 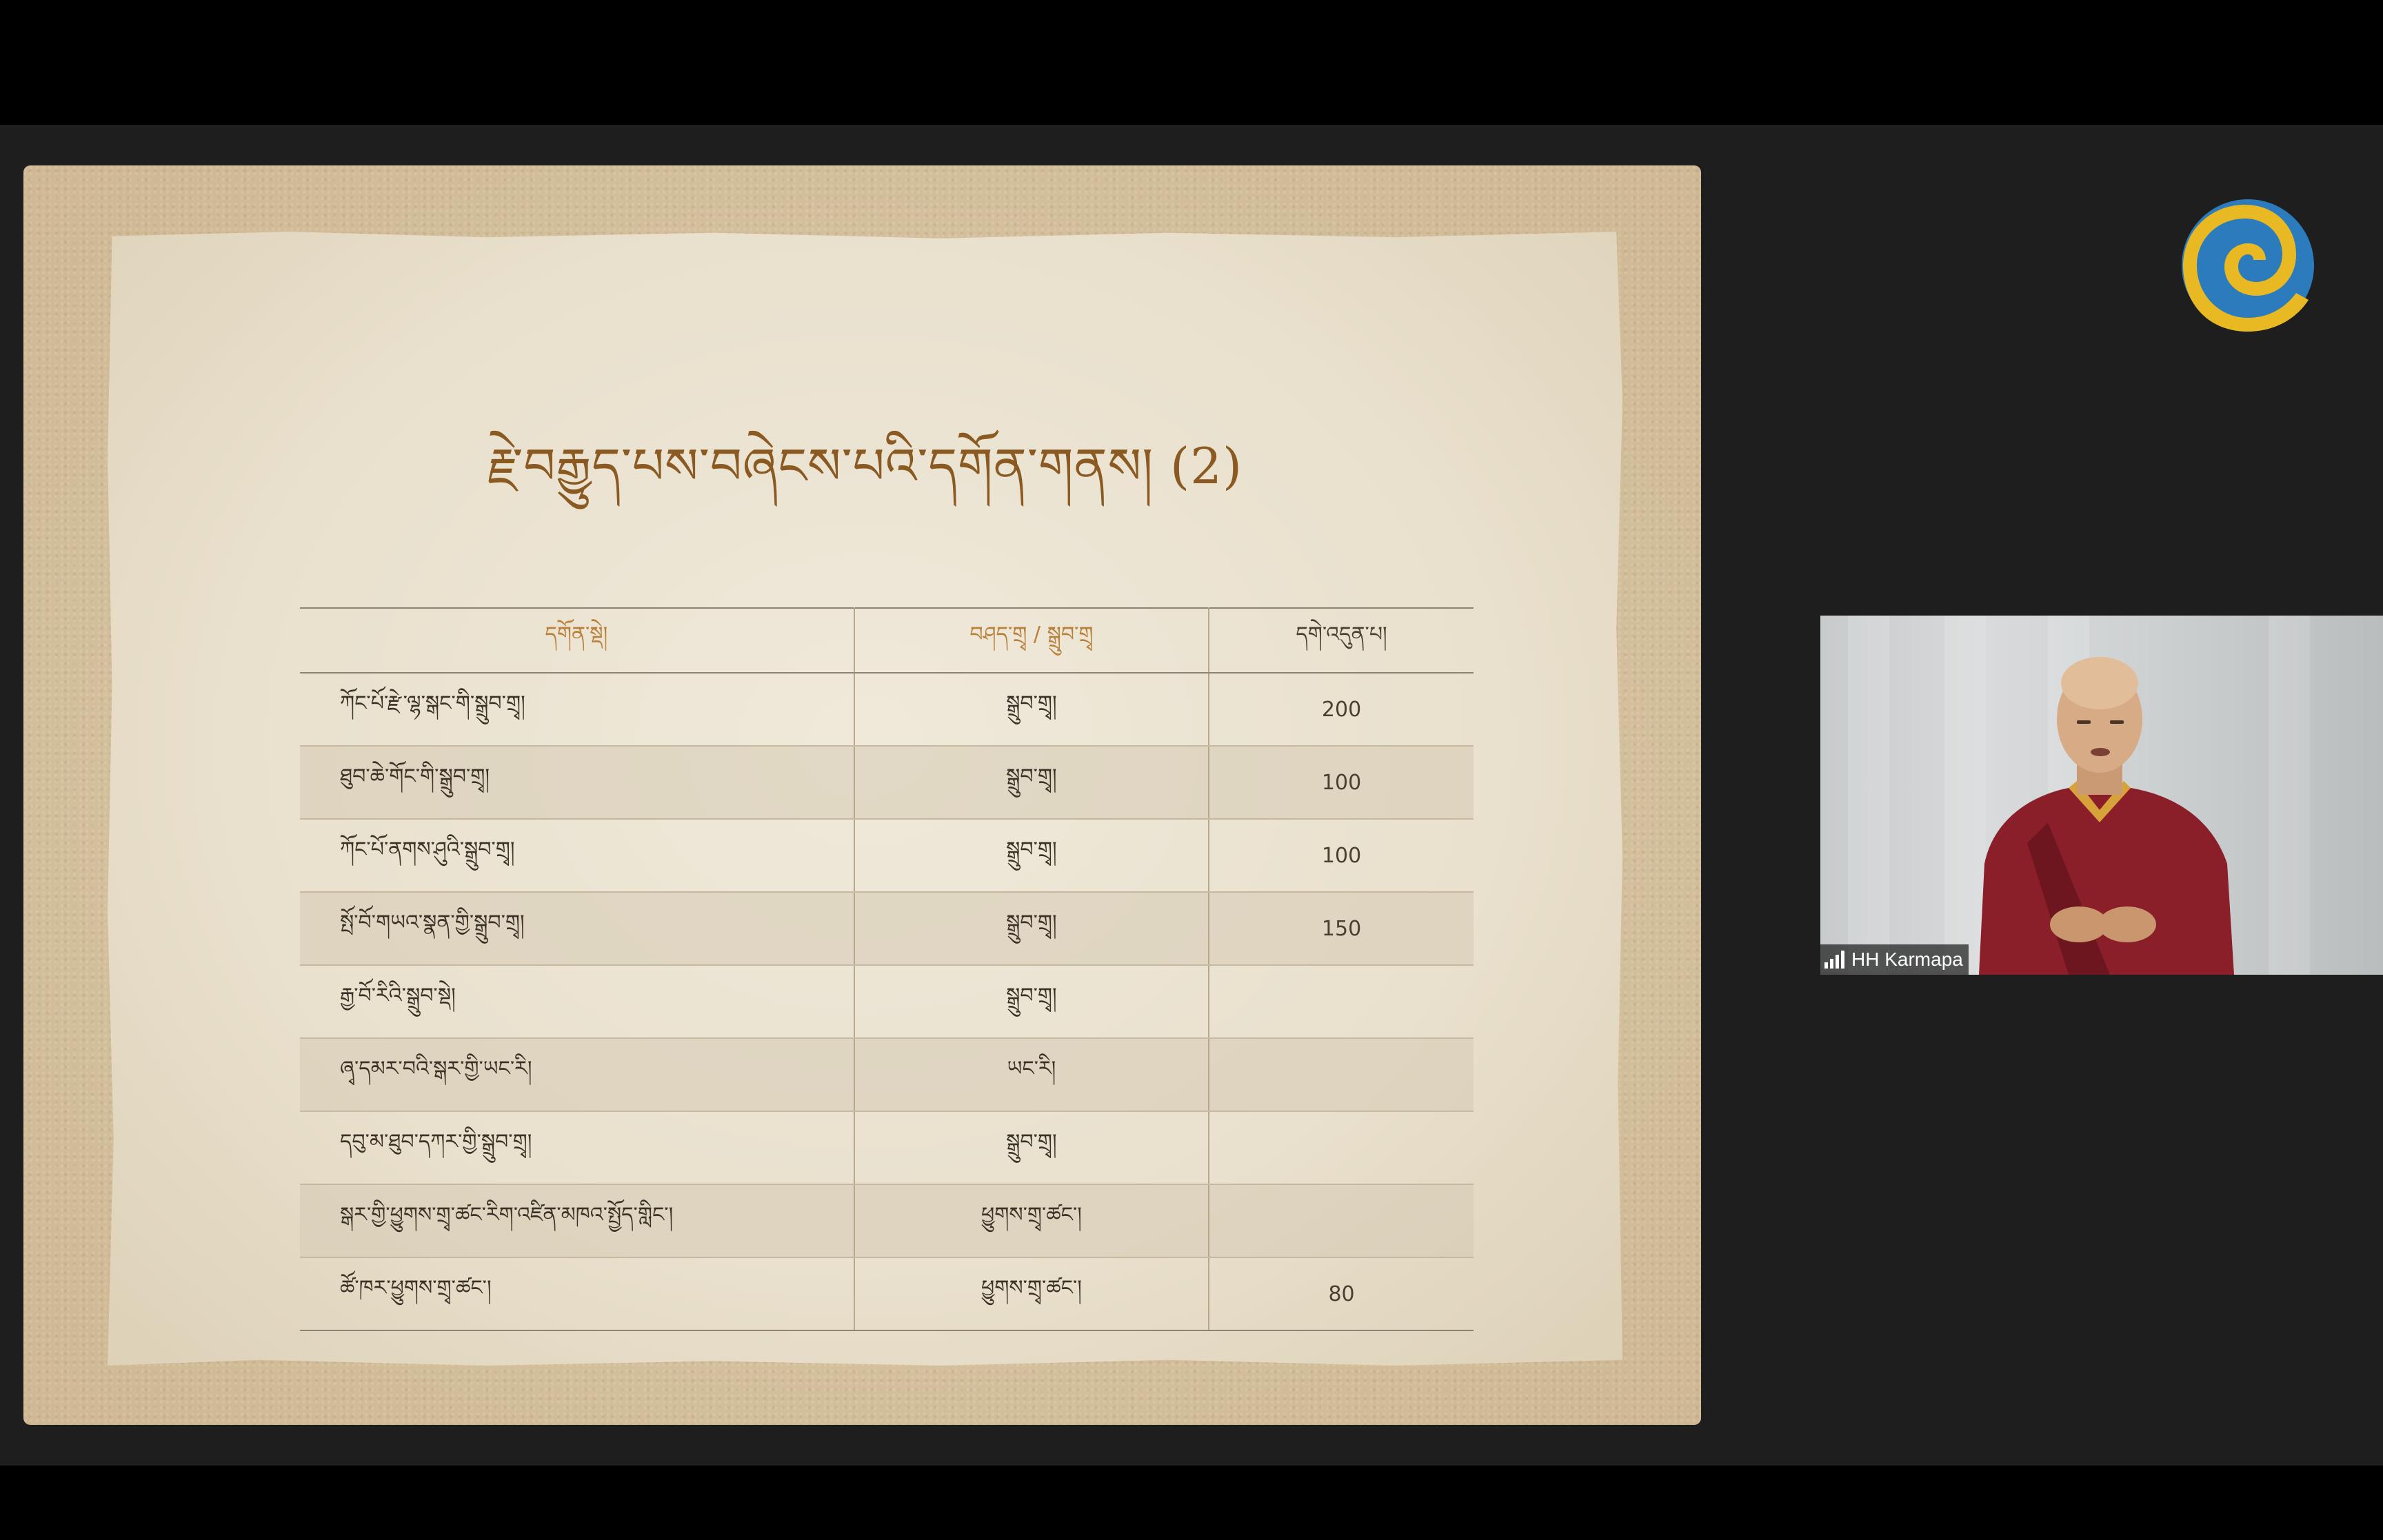 I want to click on table-row: ཚོ་ཁར་ཕྱུགས་གྲྭ་ཚང་། ཕྱུགས་གྲྭ་ཚང་། 80, so click(x=887, y=1294).